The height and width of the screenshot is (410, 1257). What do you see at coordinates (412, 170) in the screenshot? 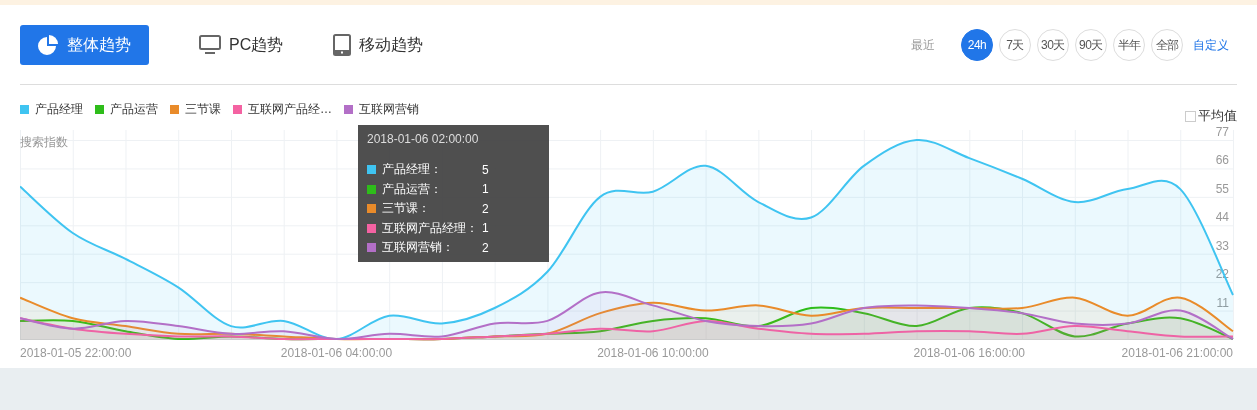
I see `tooltip-label: 产品经理：` at bounding box center [412, 170].